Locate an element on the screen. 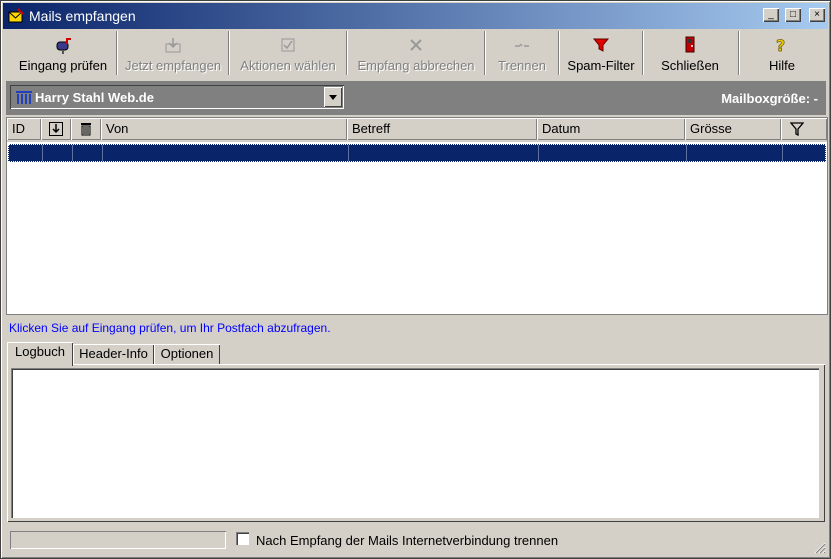  maximize-button: □ is located at coordinates (793, 15).